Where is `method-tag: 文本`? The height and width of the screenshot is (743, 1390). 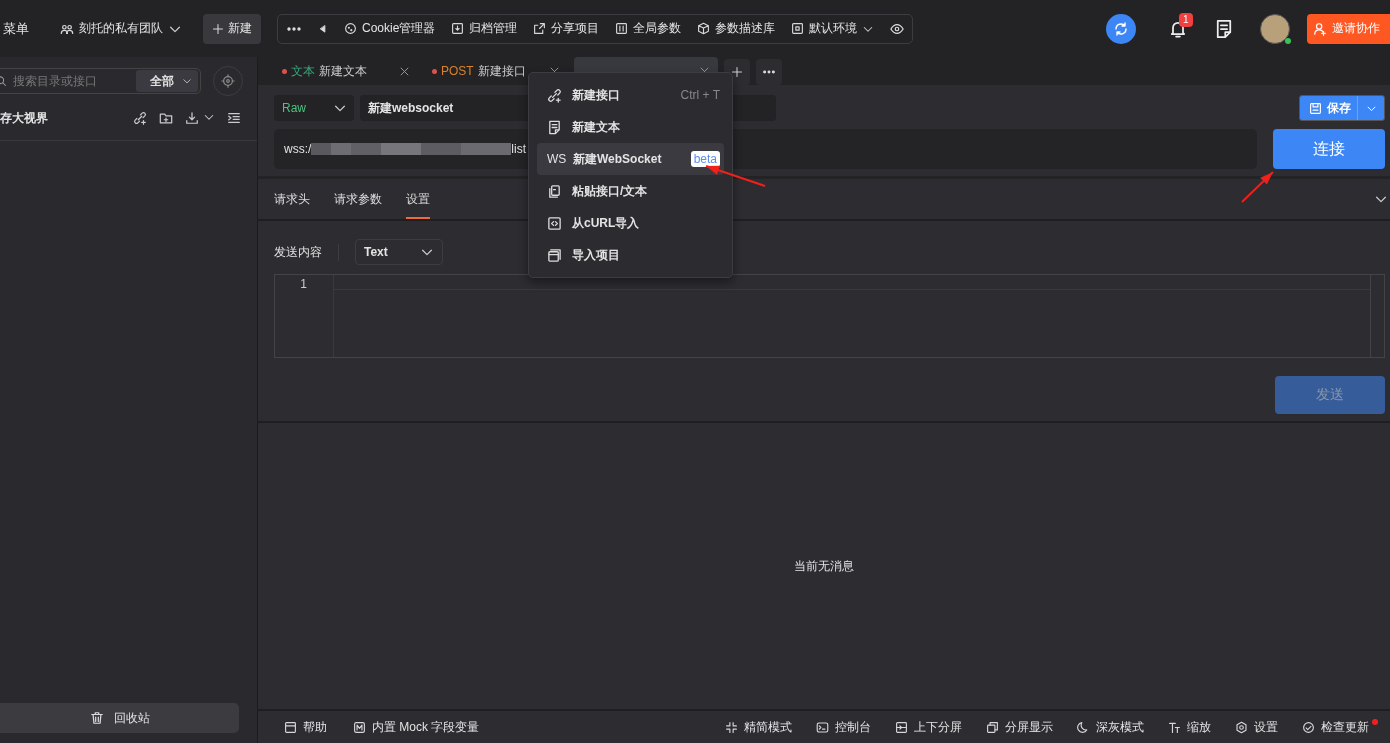
method-tag: 文本 is located at coordinates (303, 71).